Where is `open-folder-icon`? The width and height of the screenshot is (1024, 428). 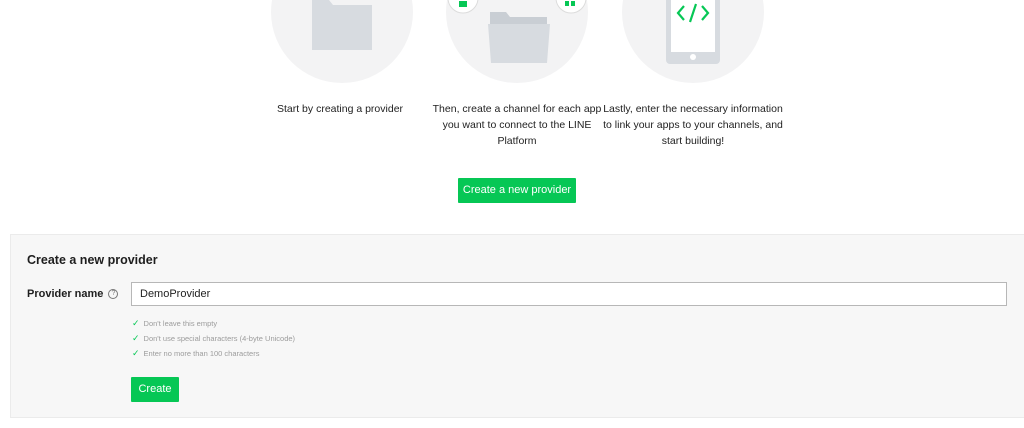
open-folder-icon is located at coordinates (517, 31).